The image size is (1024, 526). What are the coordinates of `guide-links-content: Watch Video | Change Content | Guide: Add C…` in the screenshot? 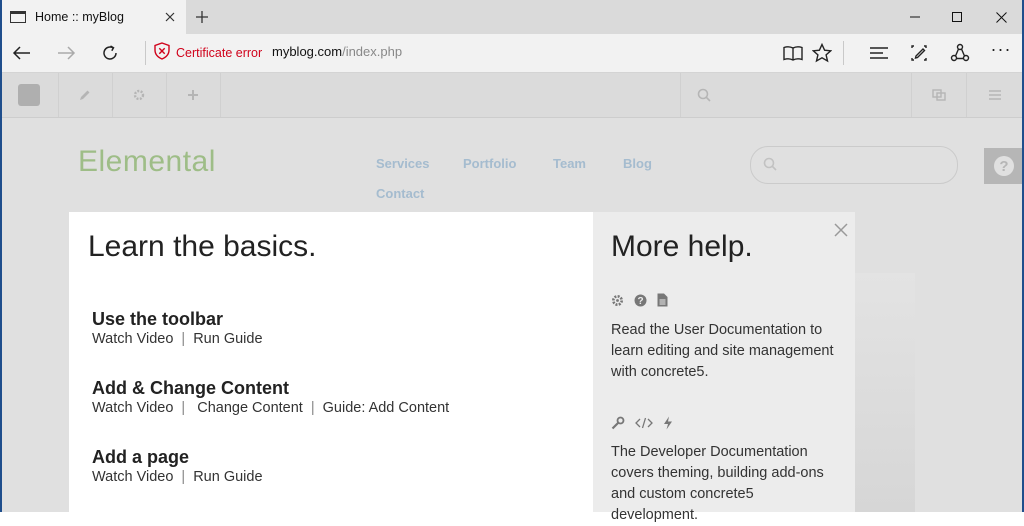 It's located at (271, 408).